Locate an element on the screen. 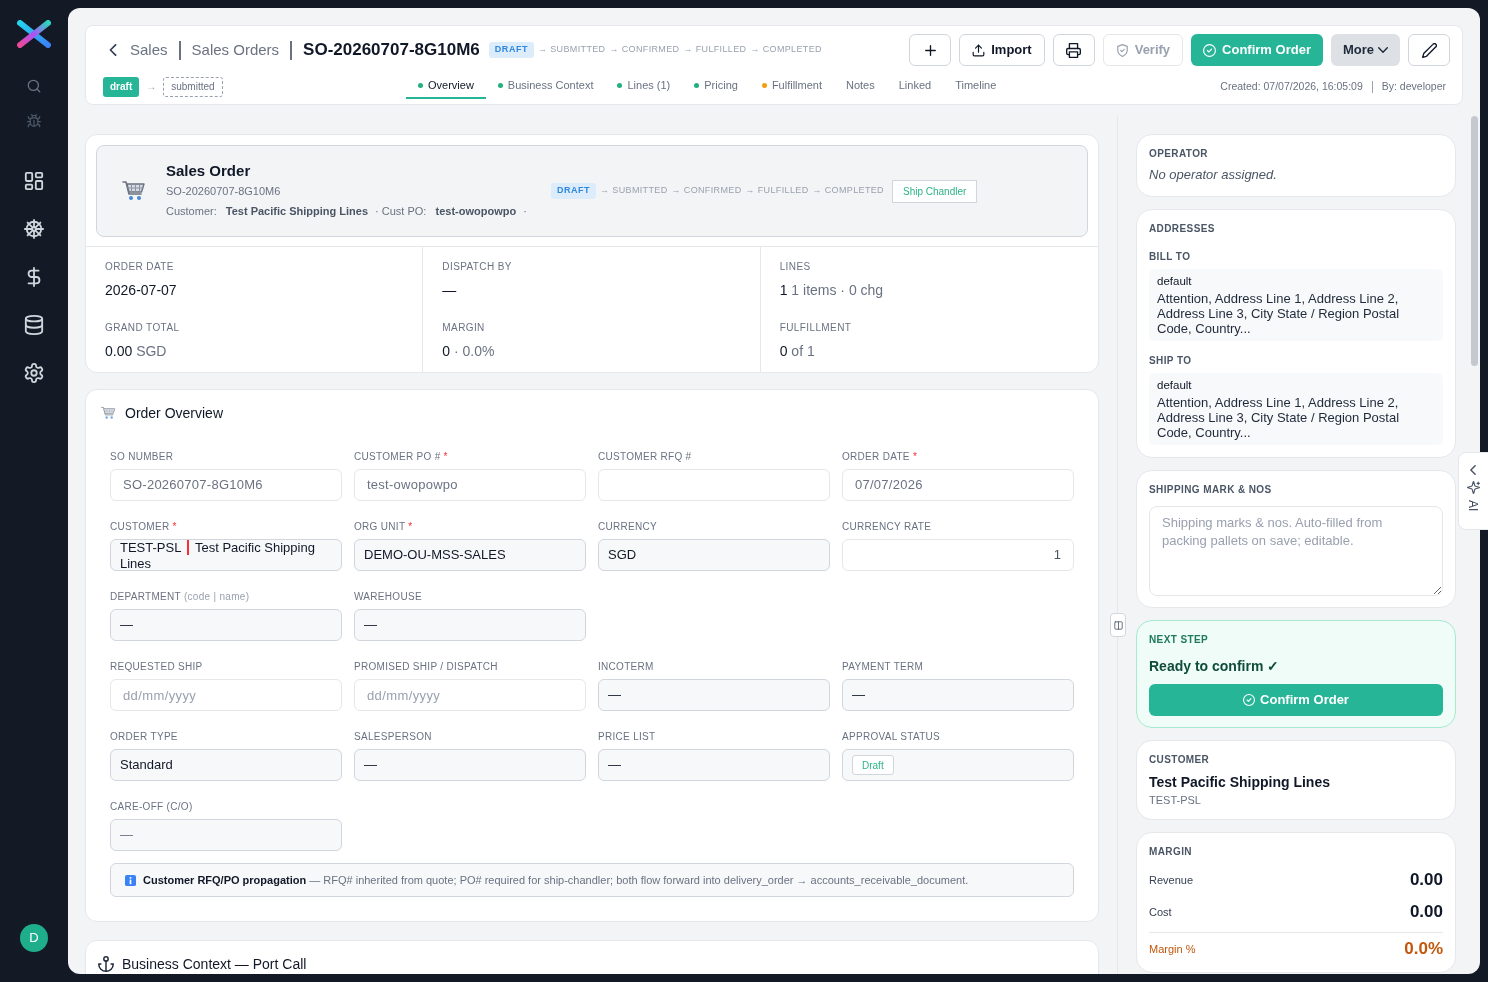  card-label: CUSTOMER is located at coordinates (1180, 760).